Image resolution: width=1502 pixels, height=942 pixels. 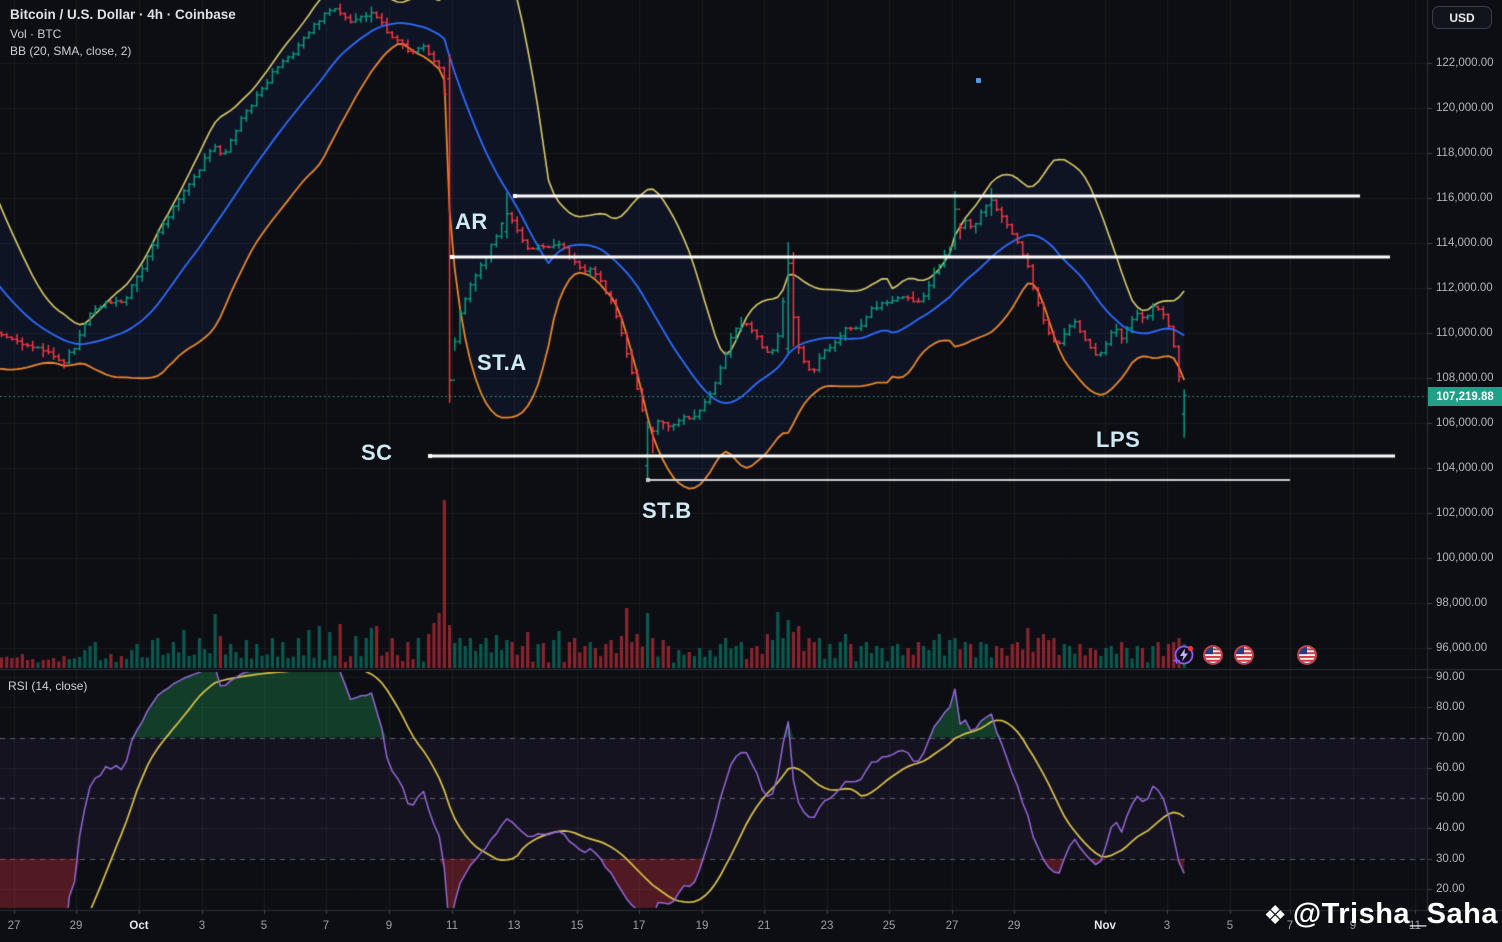 I want to click on price-axis, so click(x=1464, y=455).